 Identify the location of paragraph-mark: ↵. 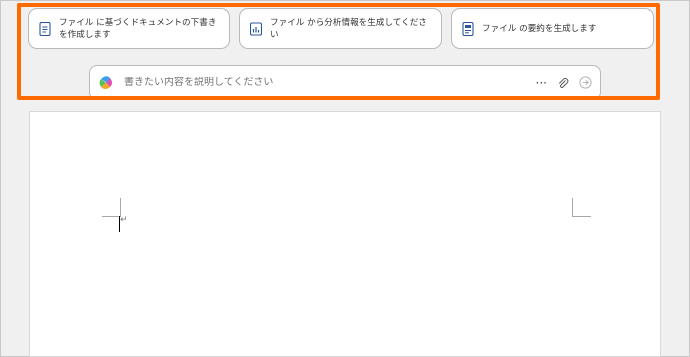
(124, 220).